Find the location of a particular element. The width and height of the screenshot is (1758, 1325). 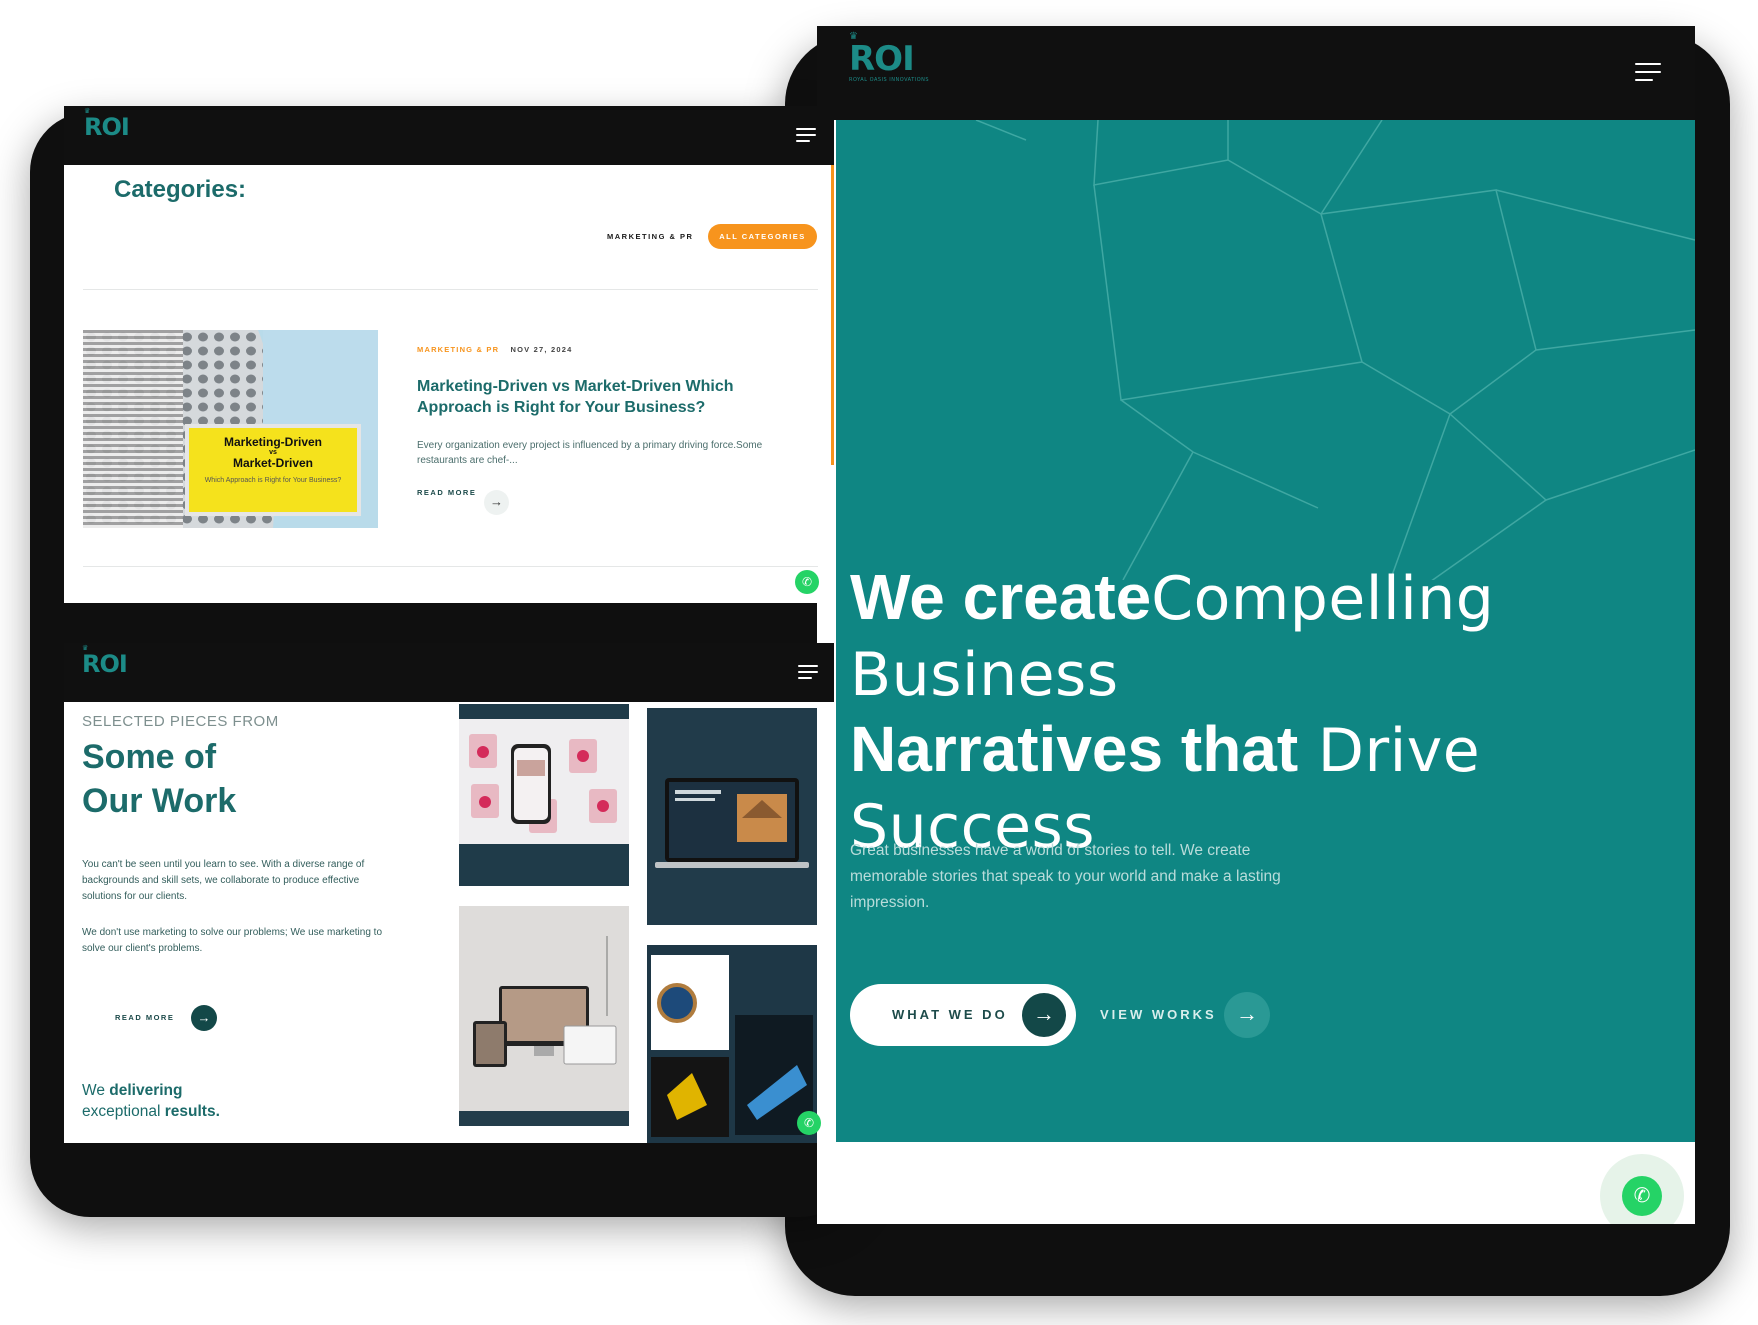

category-chip-marketing: MARKETING & PR is located at coordinates (650, 236).